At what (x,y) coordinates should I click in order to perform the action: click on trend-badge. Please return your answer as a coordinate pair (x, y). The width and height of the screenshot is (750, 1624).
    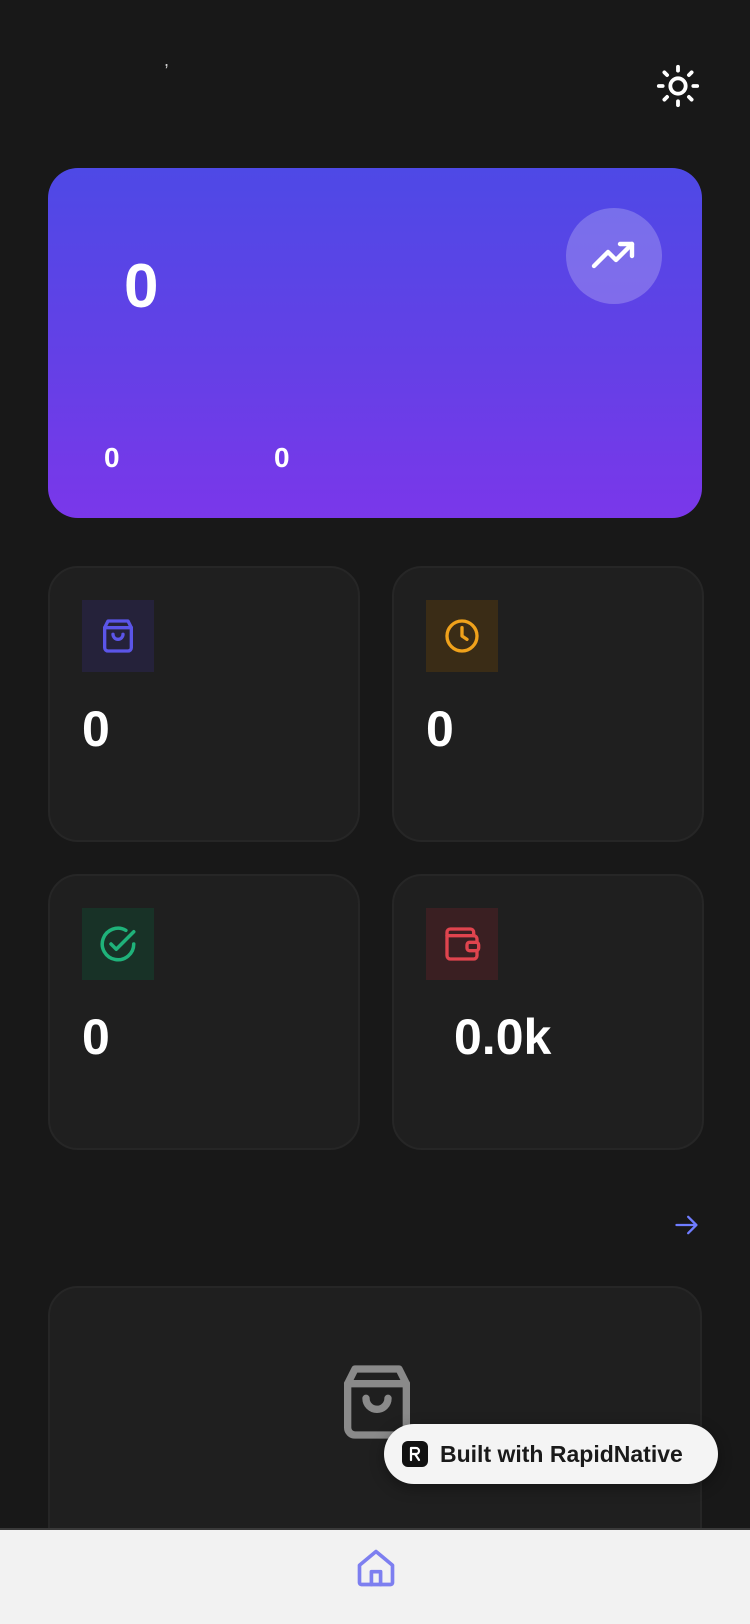
    Looking at the image, I should click on (614, 256).